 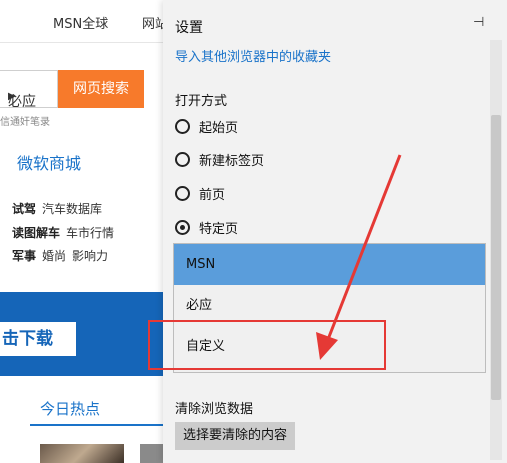 I want to click on link-item: 汽车数据库, so click(x=72, y=209).